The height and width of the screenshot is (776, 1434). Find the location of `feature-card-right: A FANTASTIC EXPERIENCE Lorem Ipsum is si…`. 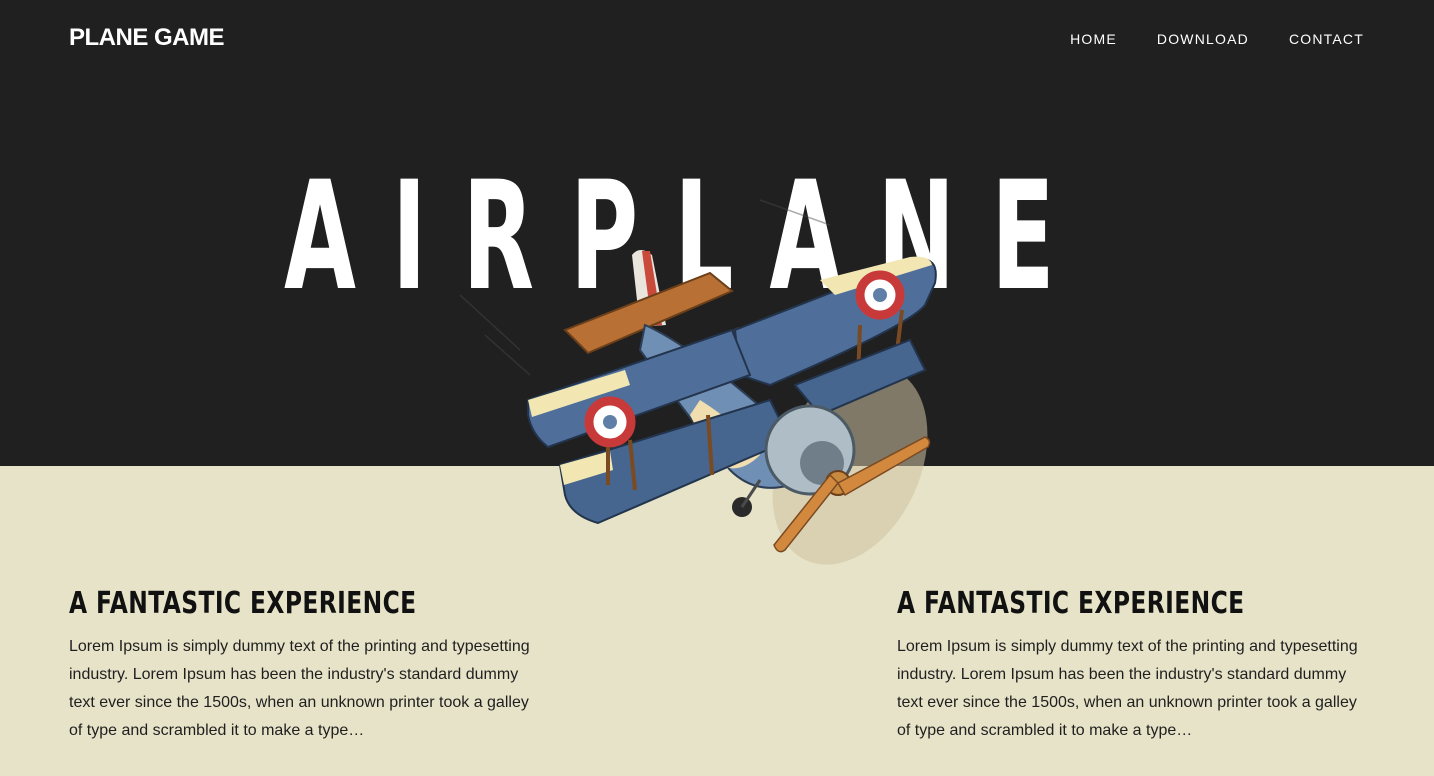

feature-card-right: A FANTASTIC EXPERIENCE Lorem Ipsum is si… is located at coordinates (1132, 665).